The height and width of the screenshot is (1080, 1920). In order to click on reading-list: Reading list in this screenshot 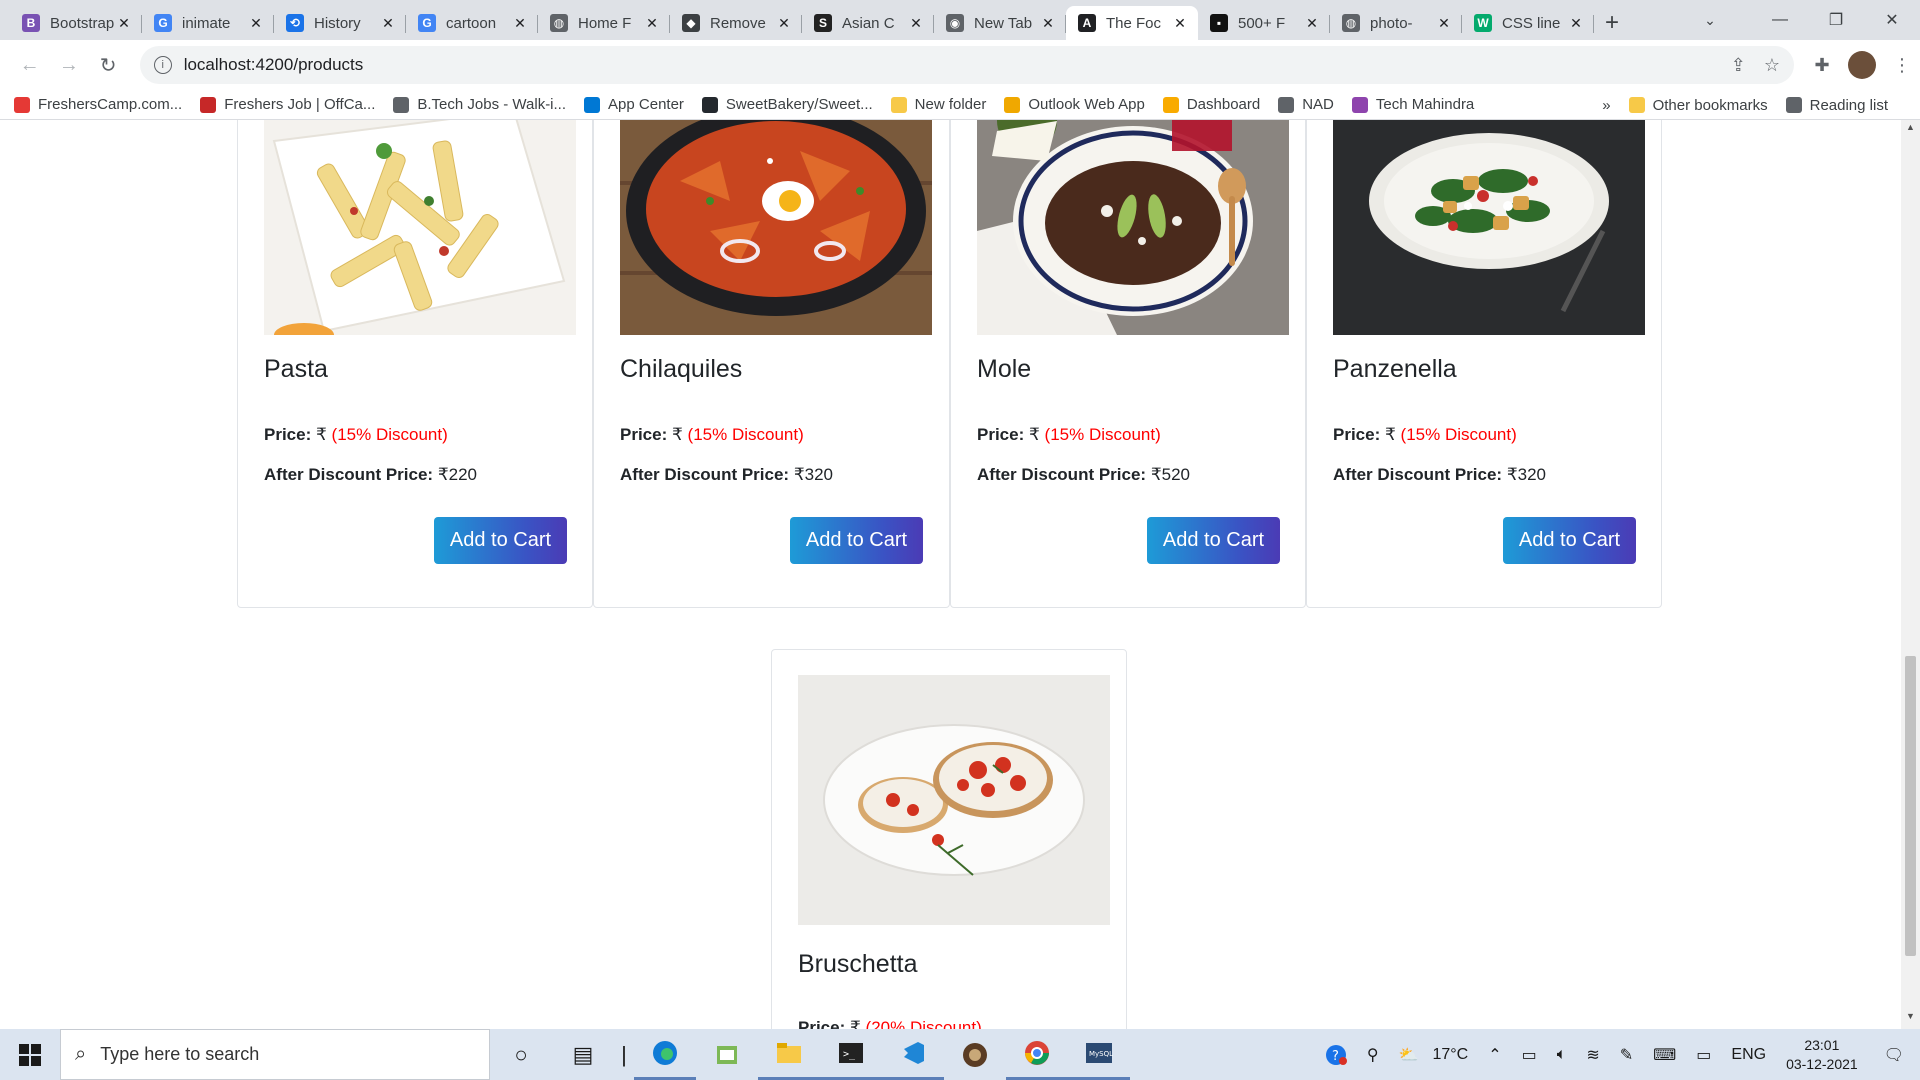, I will do `click(1836, 105)`.